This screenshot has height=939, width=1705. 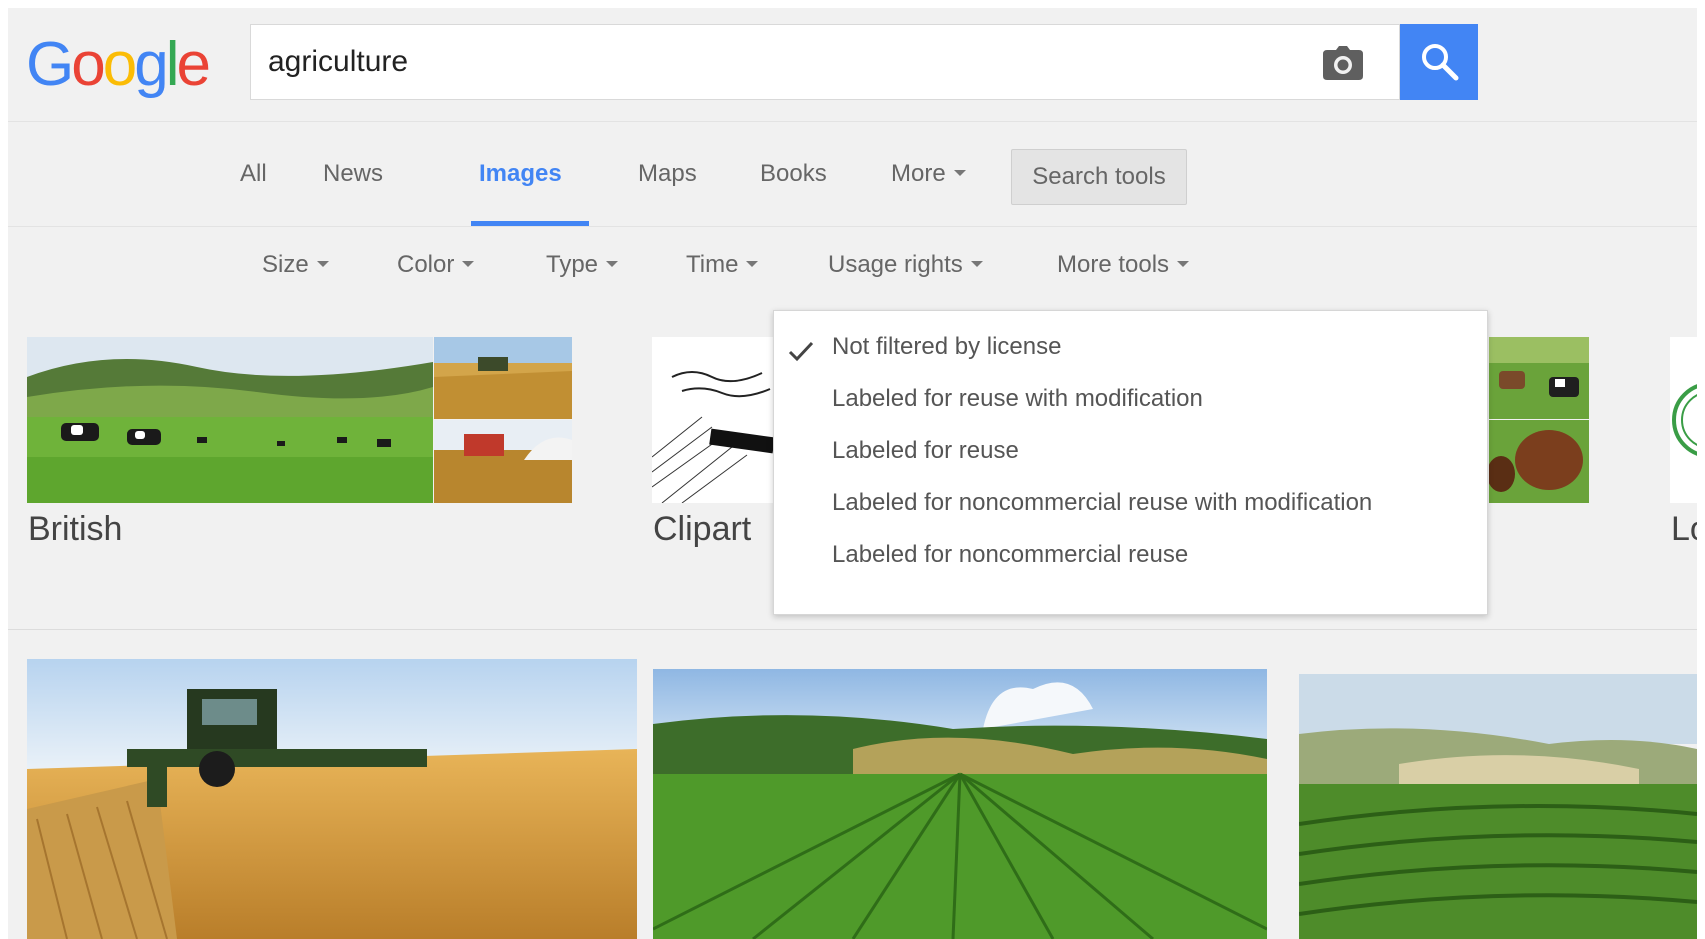 I want to click on row-divider, so click(x=852, y=629).